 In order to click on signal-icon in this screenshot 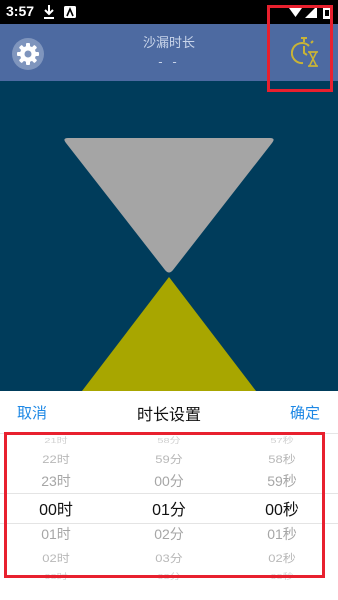, I will do `click(311, 14)`.